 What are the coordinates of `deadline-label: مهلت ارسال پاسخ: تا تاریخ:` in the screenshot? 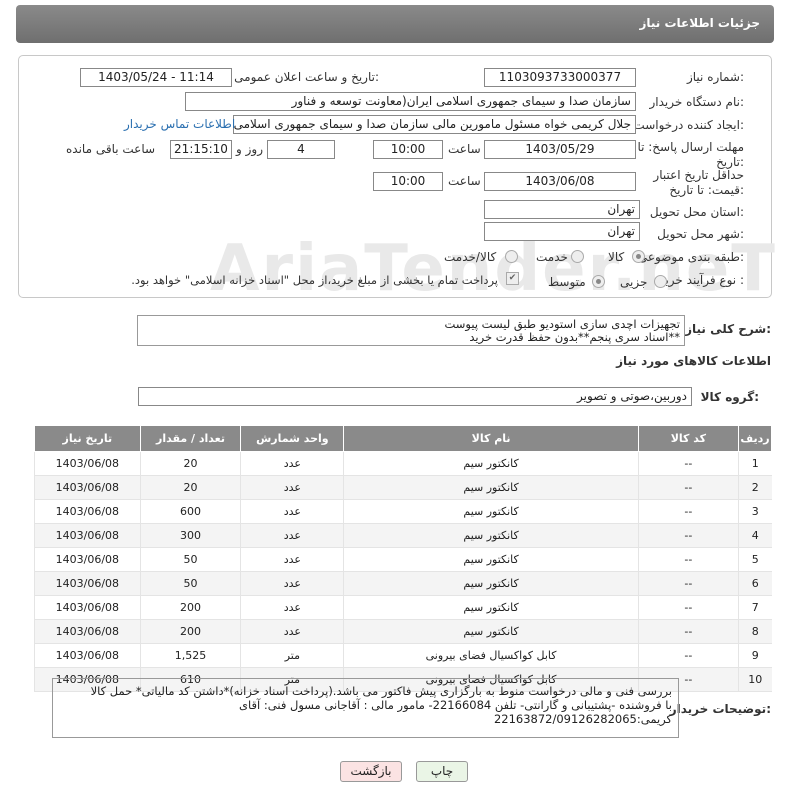 It's located at (690, 154).